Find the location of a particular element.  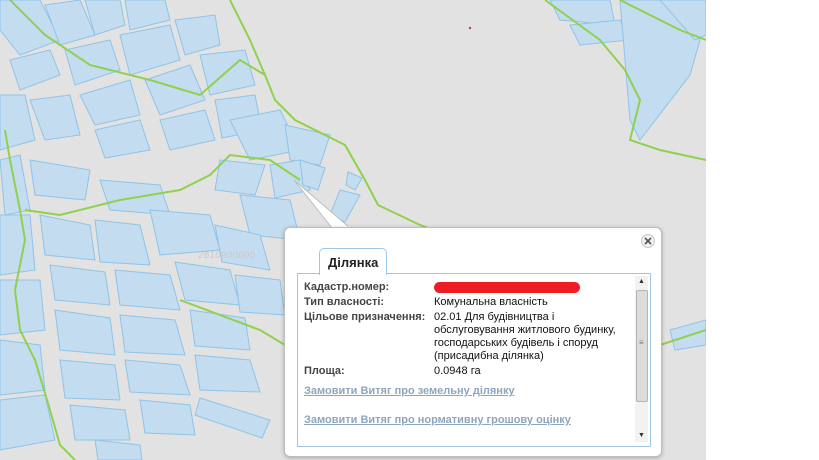

close-button is located at coordinates (648, 241).